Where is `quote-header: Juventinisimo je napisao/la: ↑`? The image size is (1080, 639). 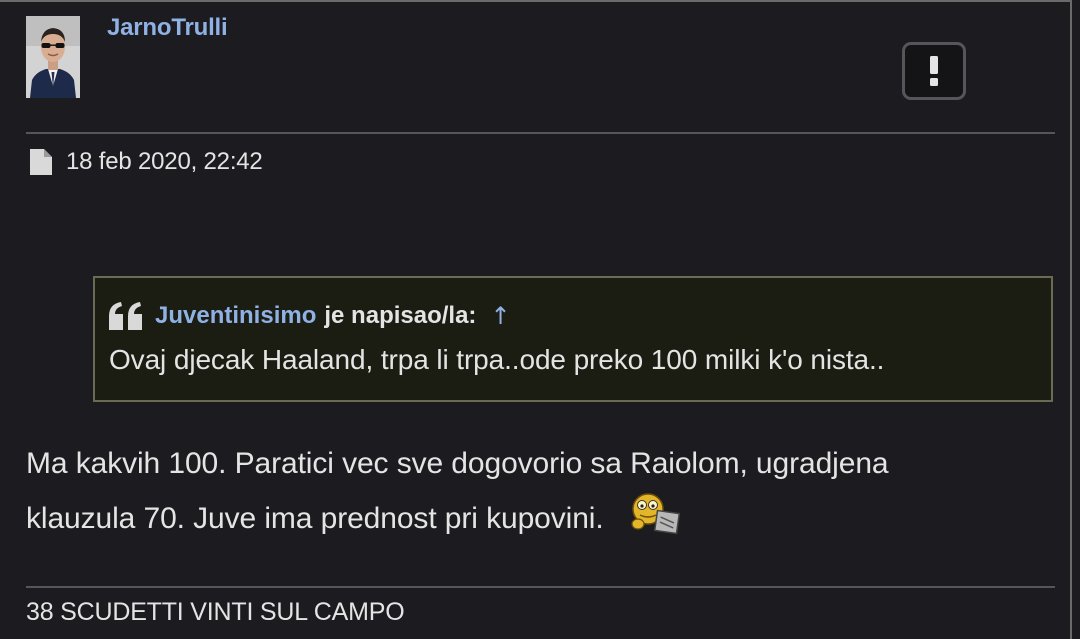 quote-header: Juventinisimo je napisao/la: ↑ is located at coordinates (310, 316).